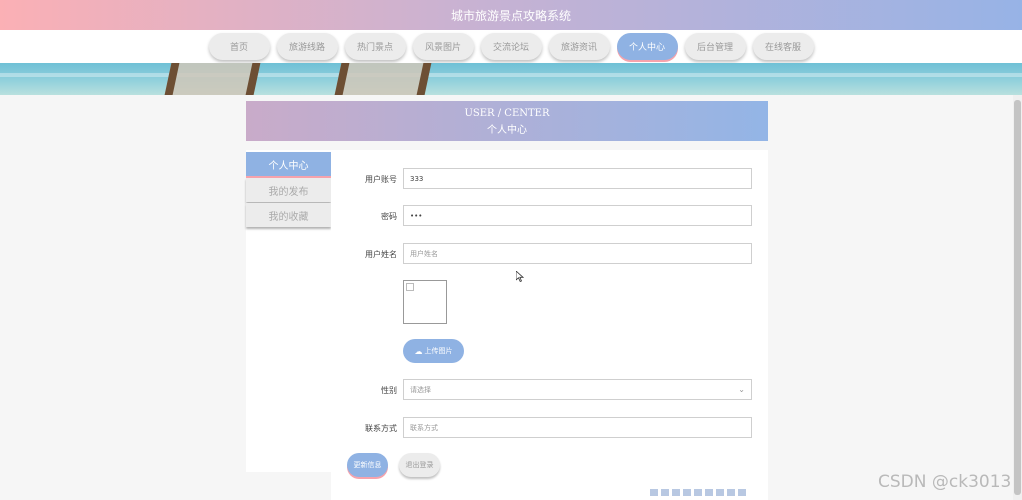 The image size is (1022, 500). I want to click on nav-item-news: 旅游资讯, so click(579, 46).